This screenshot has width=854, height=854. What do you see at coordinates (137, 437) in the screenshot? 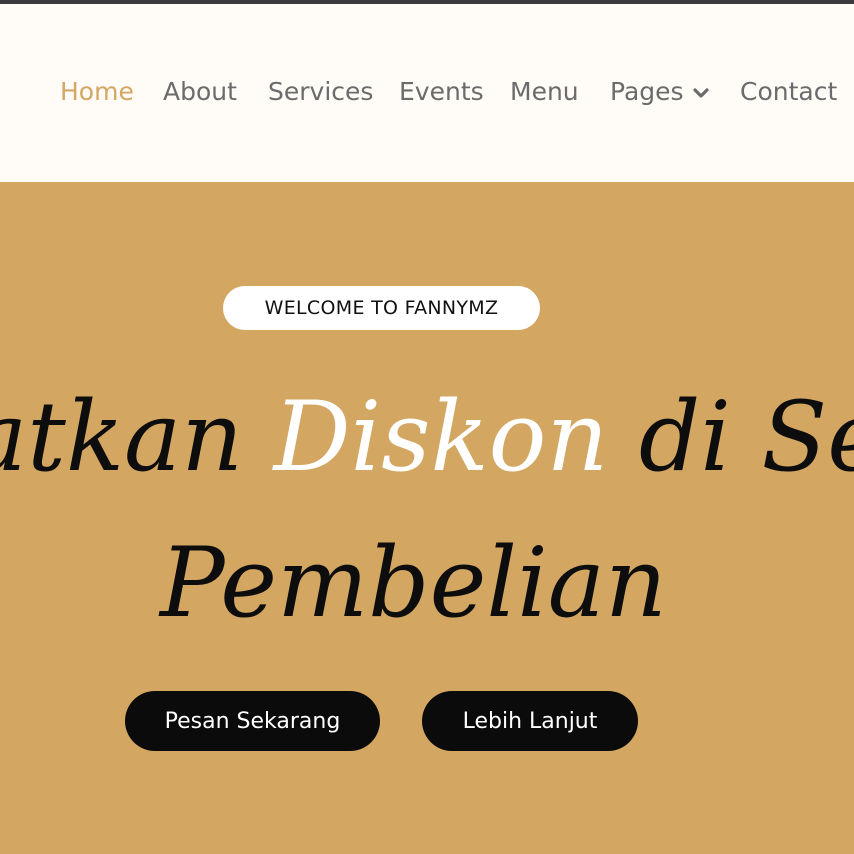
I see `headline-text-start: atkan` at bounding box center [137, 437].